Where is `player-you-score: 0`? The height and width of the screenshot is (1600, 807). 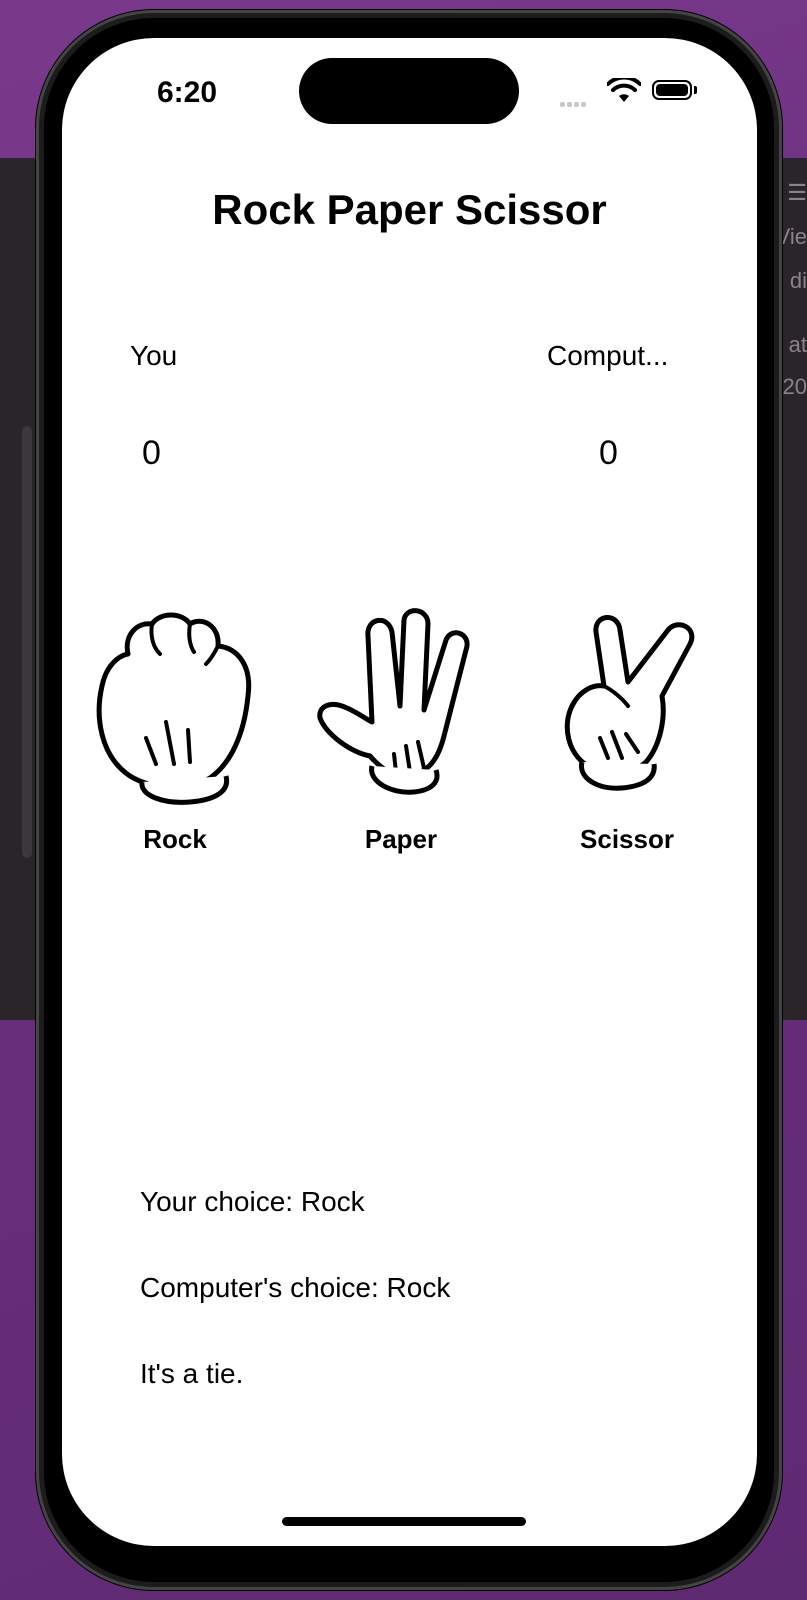 player-you-score: 0 is located at coordinates (151, 453).